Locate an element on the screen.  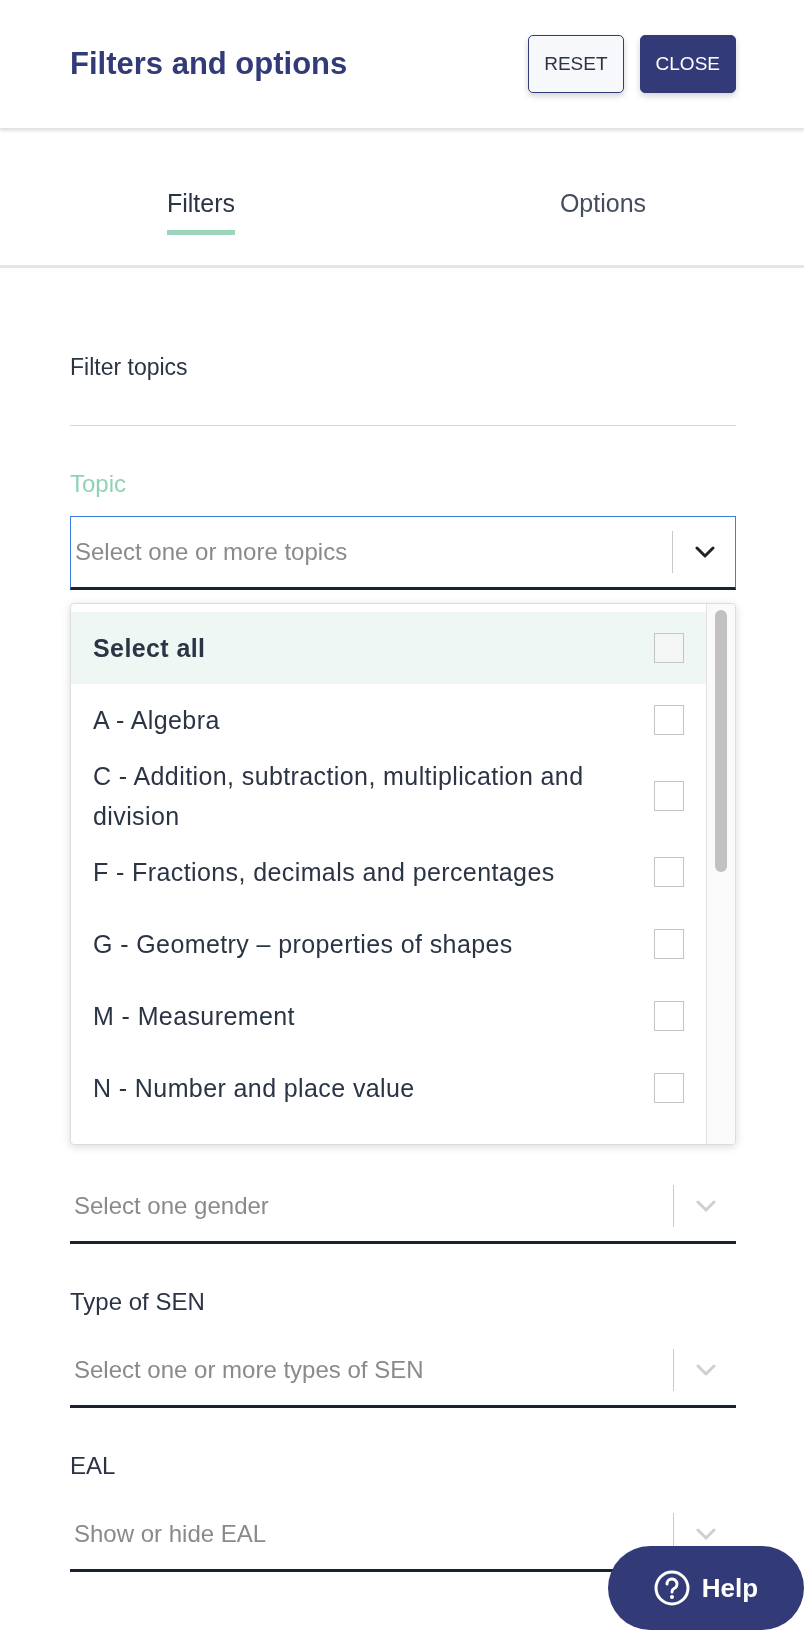
question-icon is located at coordinates (671, 1588).